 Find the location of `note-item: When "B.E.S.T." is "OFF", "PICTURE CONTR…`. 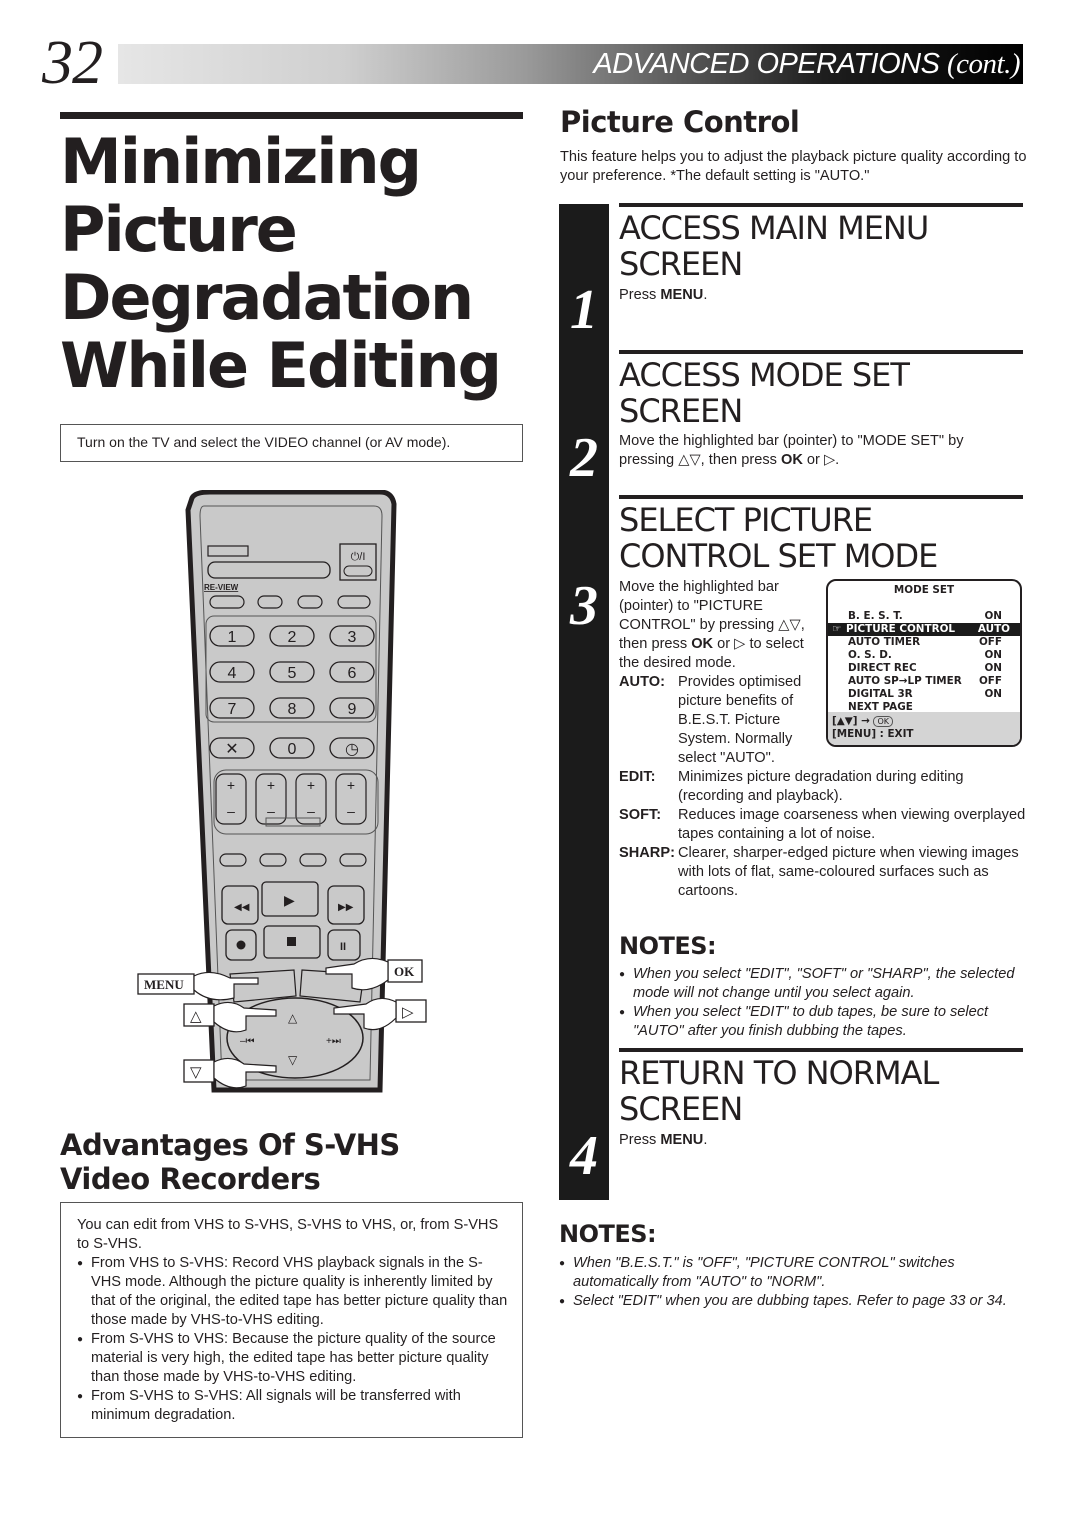

note-item: When "B.E.S.T." is "OFF", "PICTURE CONTR… is located at coordinates (789, 1273).